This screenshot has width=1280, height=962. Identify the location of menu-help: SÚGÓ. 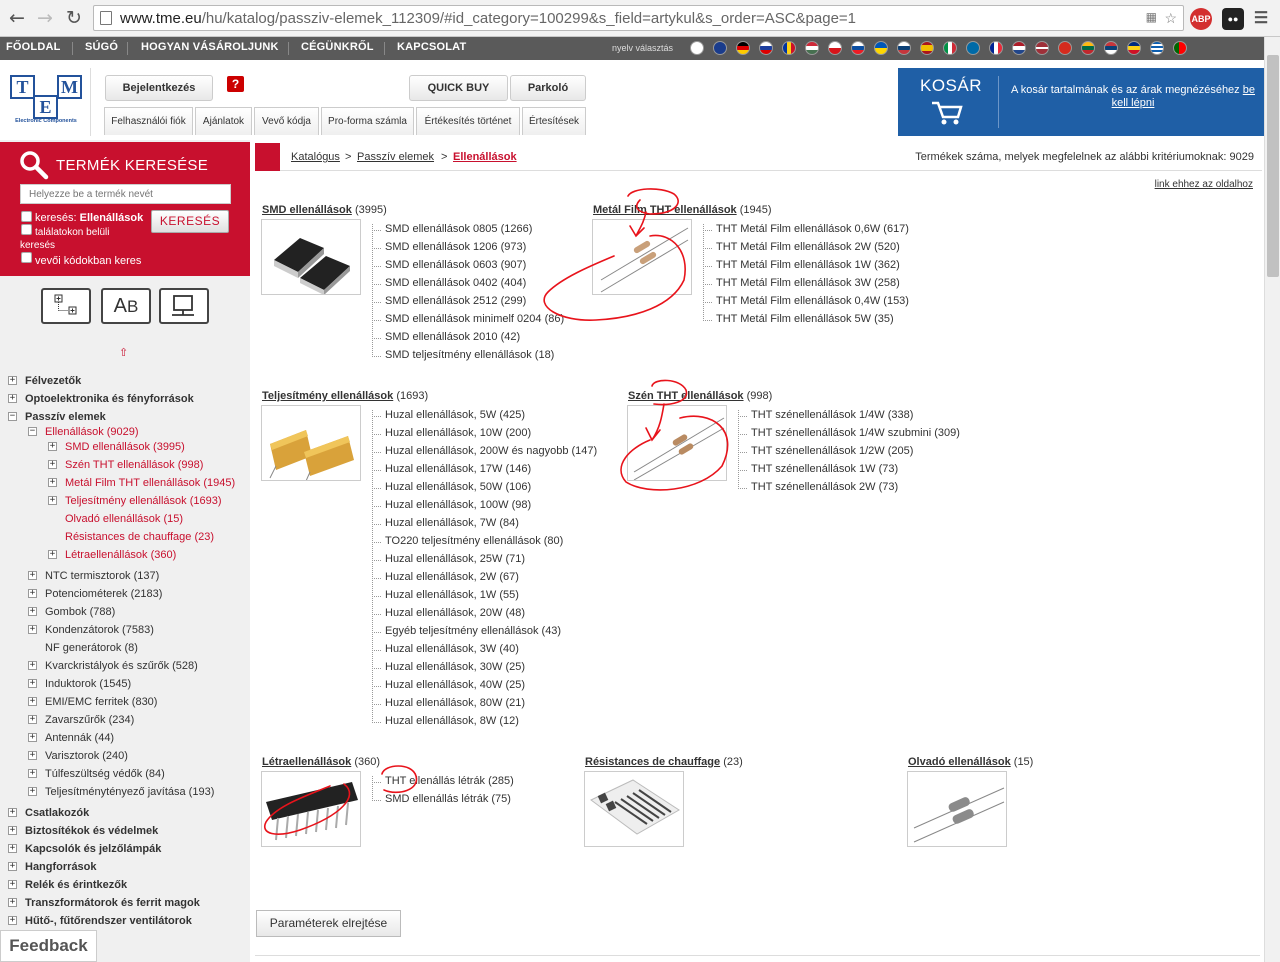
(101, 47).